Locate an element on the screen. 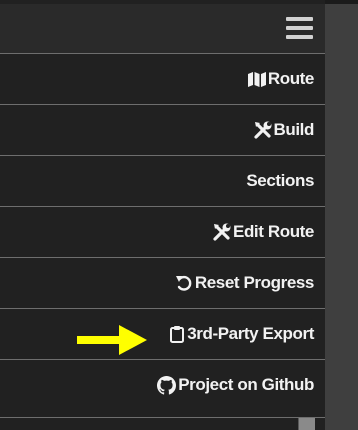  undo-icon is located at coordinates (184, 283).